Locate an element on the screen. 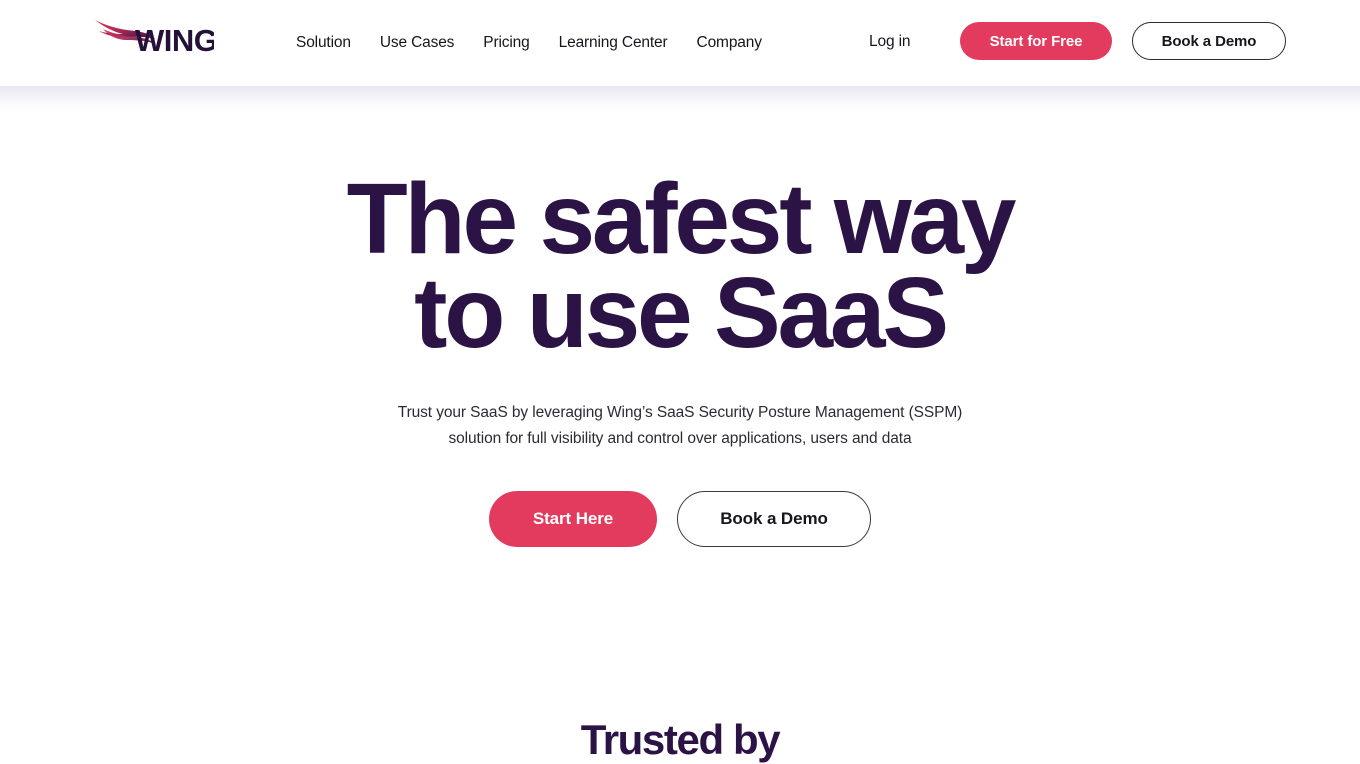 Image resolution: width=1360 pixels, height=764 pixels. start-here-button: Start Here is located at coordinates (573, 519).